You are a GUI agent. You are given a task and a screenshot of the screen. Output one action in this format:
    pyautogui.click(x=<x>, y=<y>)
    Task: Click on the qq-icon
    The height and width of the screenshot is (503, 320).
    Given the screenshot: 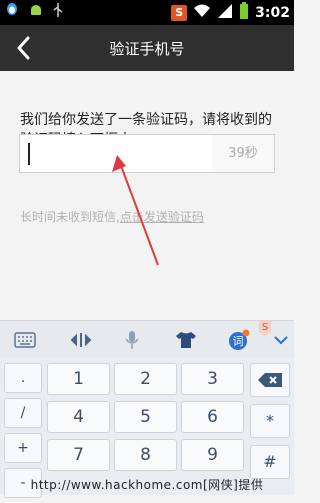 What is the action you would take?
    pyautogui.click(x=12, y=12)
    